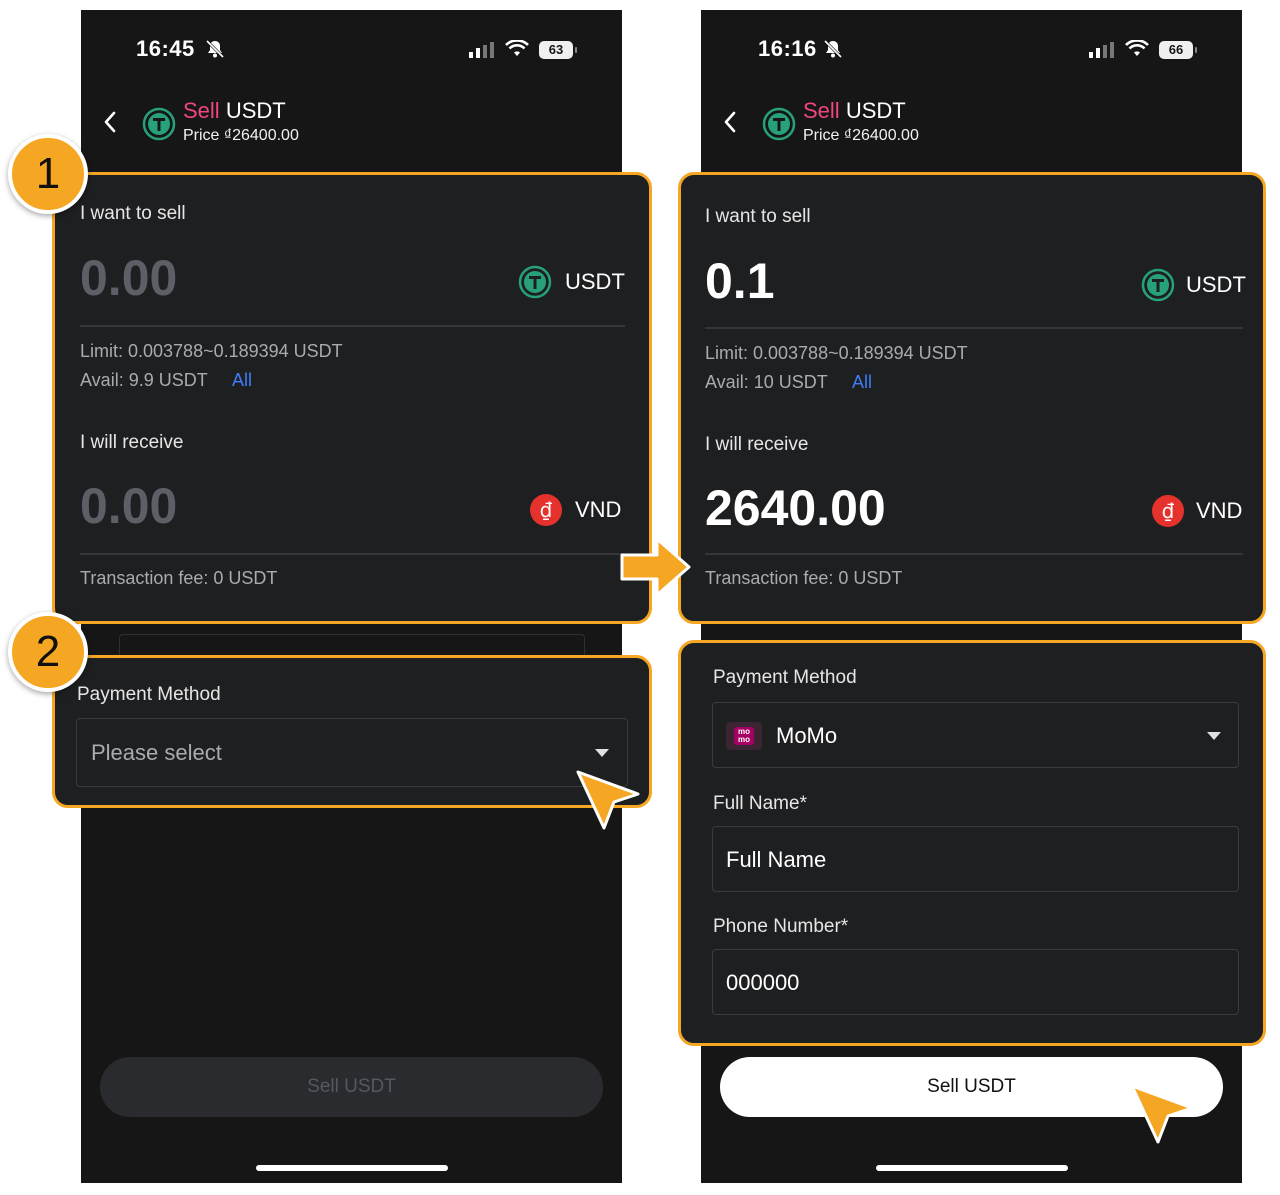 This screenshot has height=1195, width=1280. I want to click on status-time: 16:16, so click(787, 48).